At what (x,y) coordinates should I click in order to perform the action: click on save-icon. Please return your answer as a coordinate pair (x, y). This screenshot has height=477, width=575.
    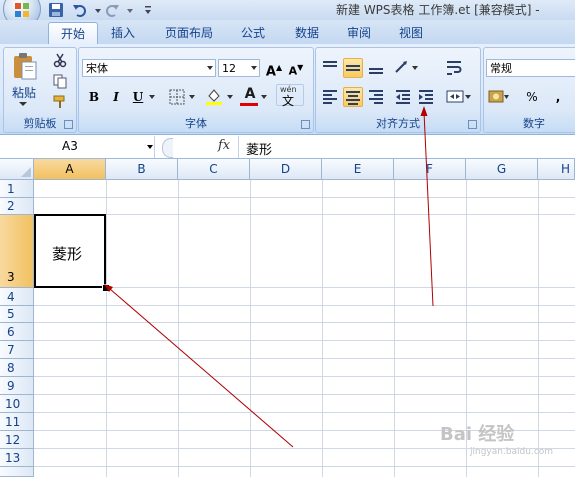
    Looking at the image, I should click on (56, 10).